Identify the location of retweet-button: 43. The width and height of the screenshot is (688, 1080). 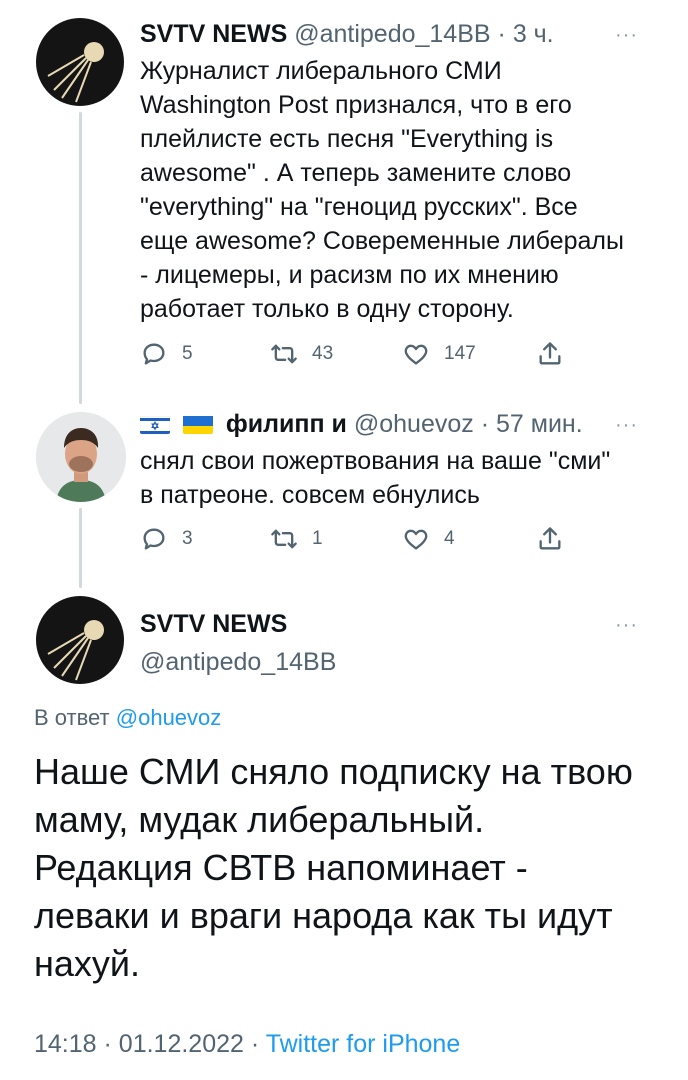
(301, 354).